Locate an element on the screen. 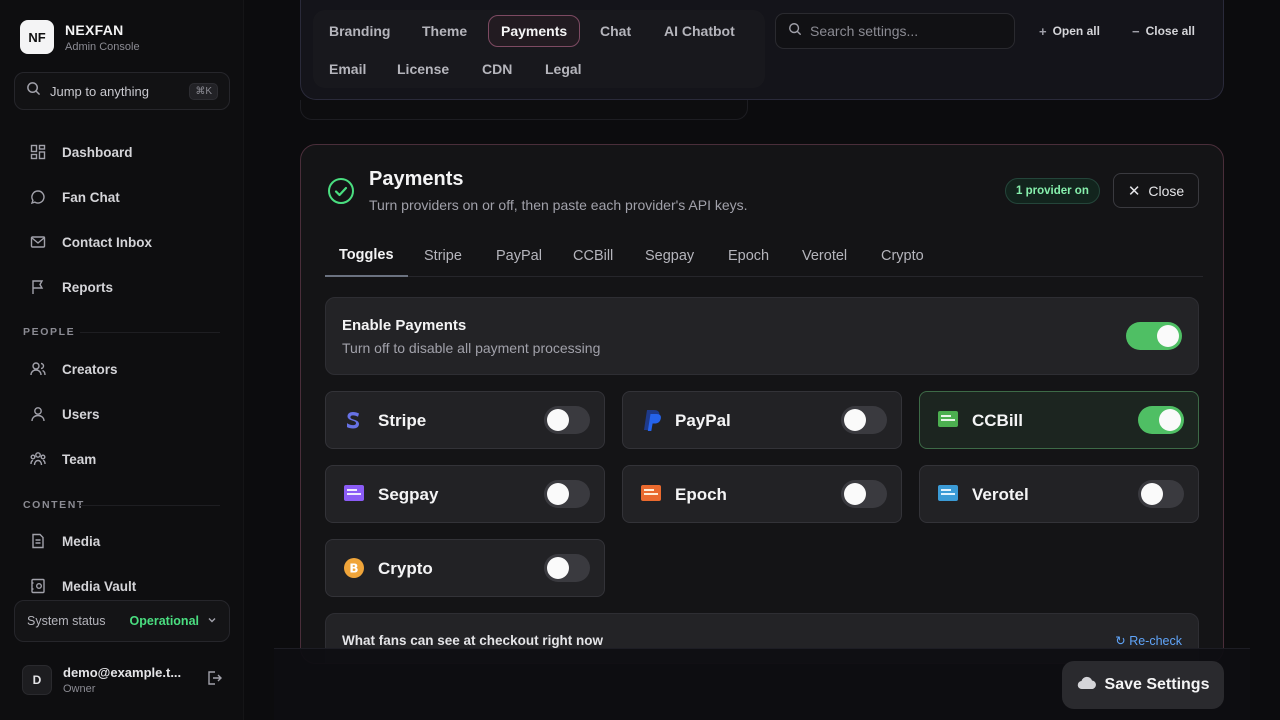 The height and width of the screenshot is (720, 1280). sidebar-item-fan-chat: Fan Chat is located at coordinates (122, 197).